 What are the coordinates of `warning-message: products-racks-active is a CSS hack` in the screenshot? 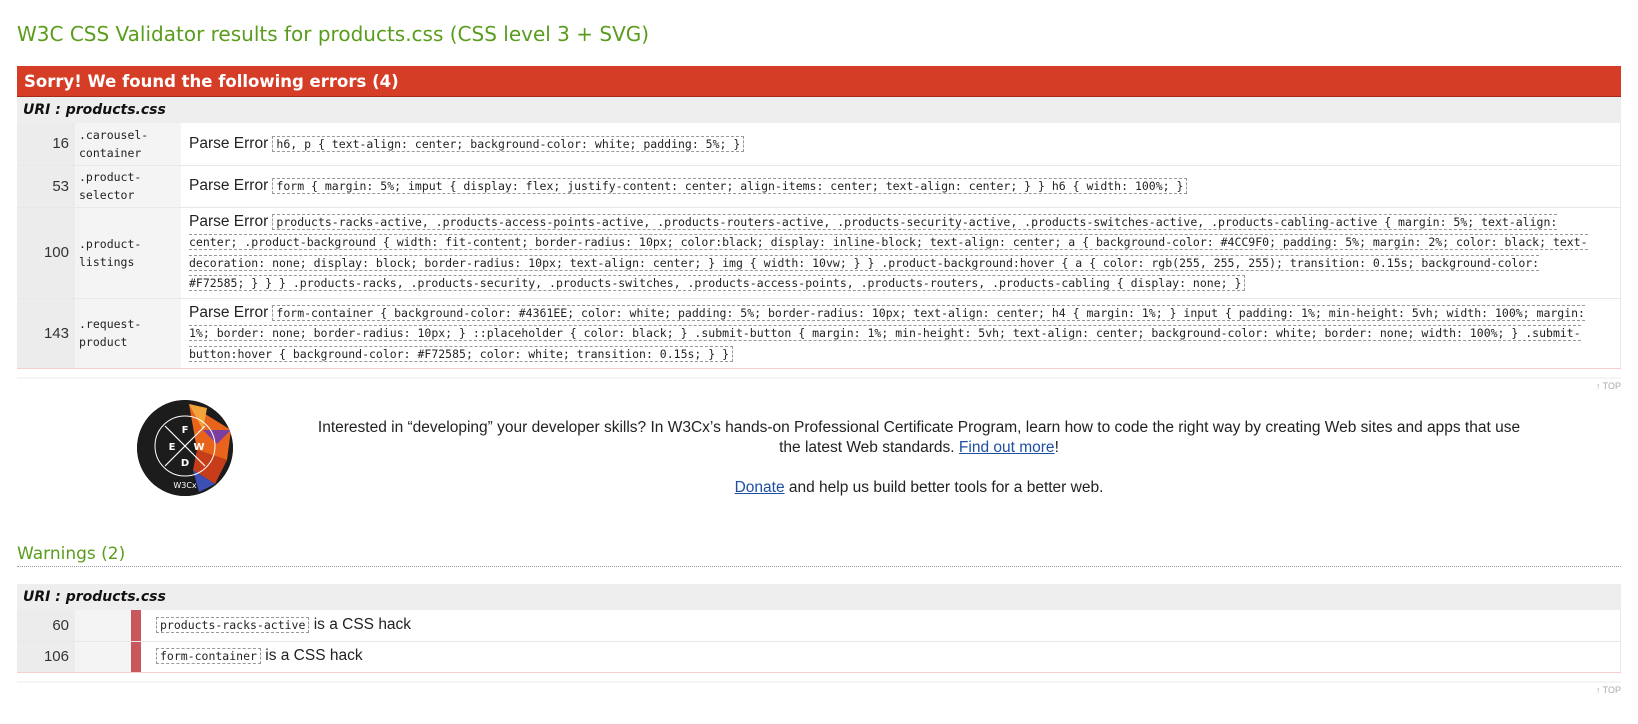 It's located at (881, 626).